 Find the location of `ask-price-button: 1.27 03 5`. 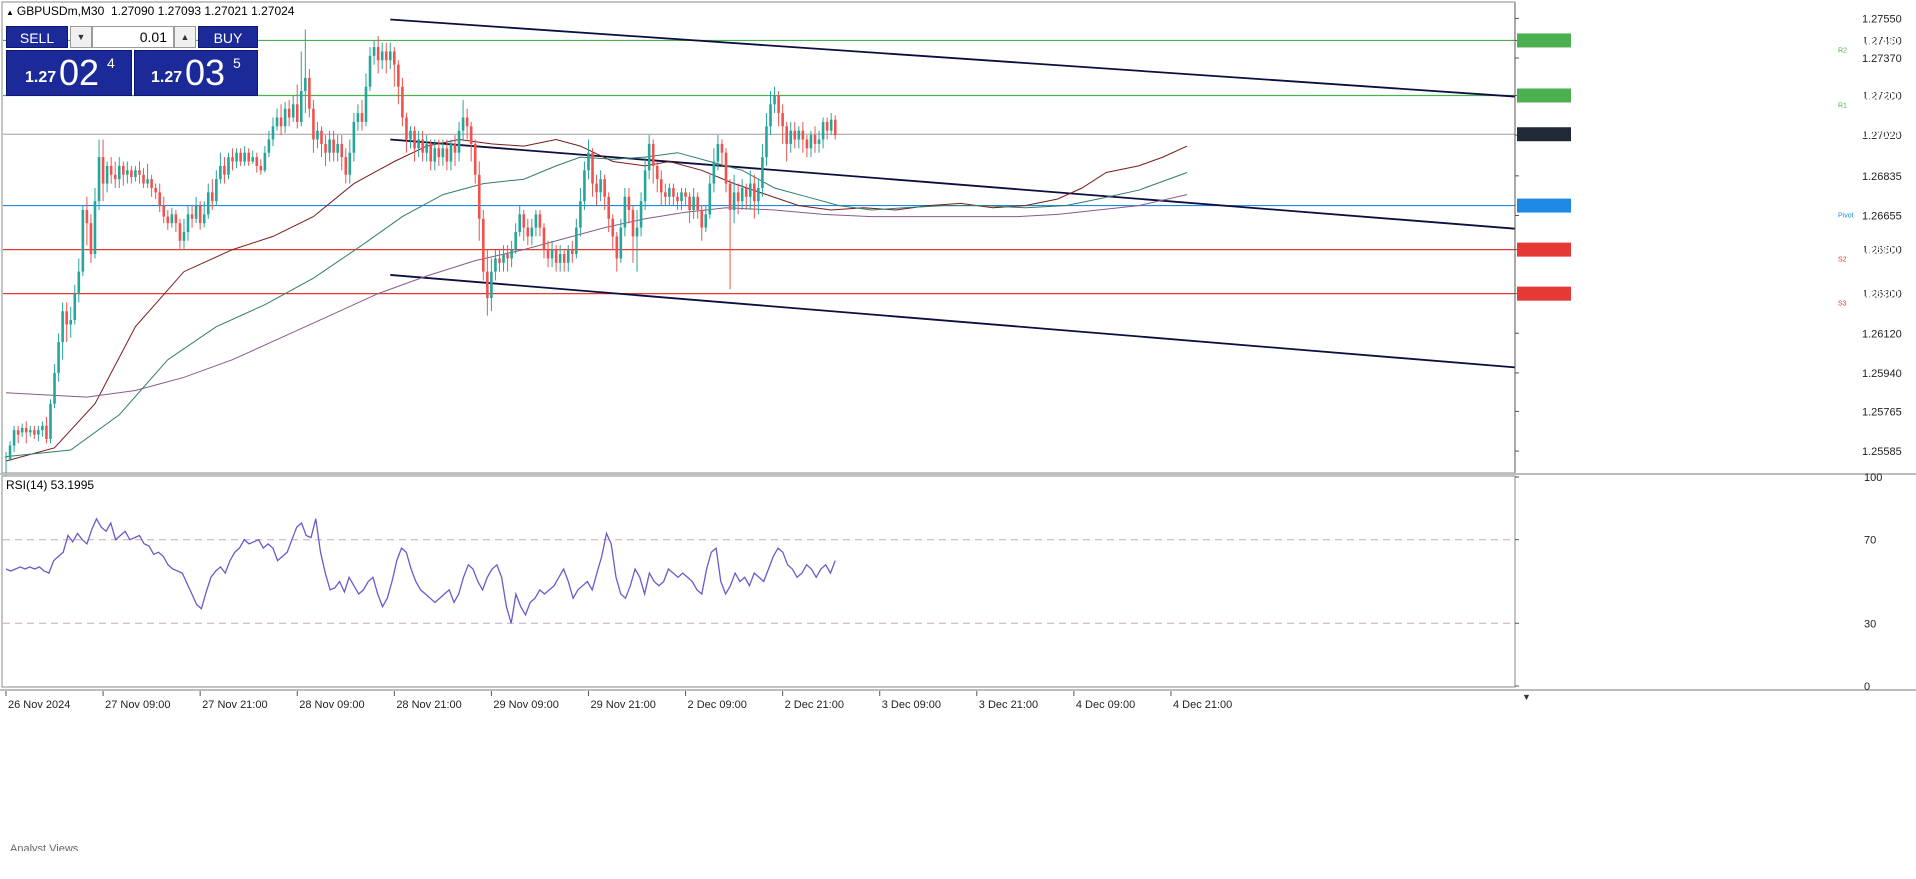

ask-price-button: 1.27 03 5 is located at coordinates (196, 73).